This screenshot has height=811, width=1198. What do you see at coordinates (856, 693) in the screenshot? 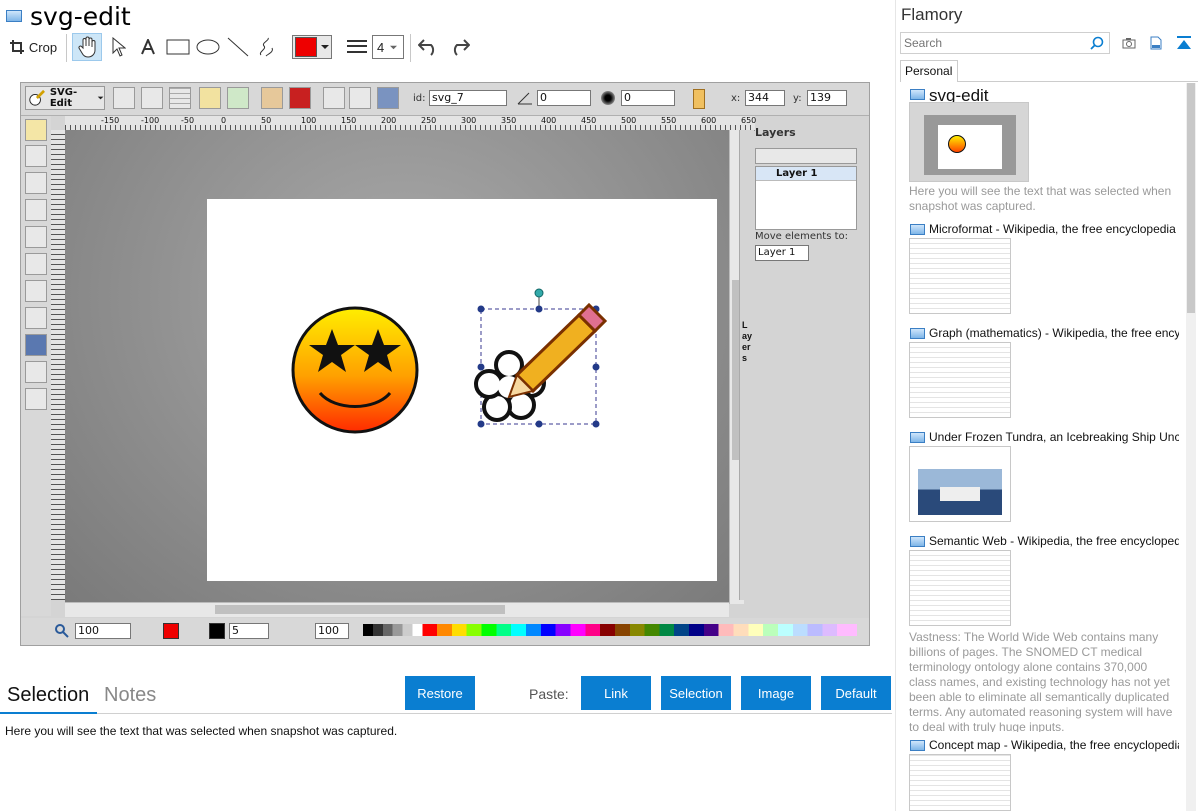
I see `paste-default-button: Default` at bounding box center [856, 693].